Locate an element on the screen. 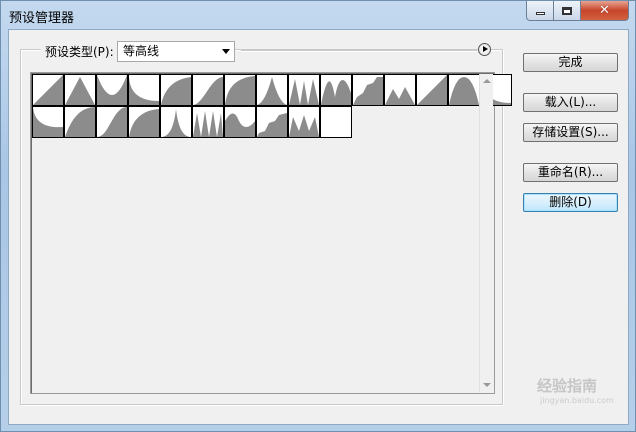  contour-gaussian-icon is located at coordinates (208, 91).